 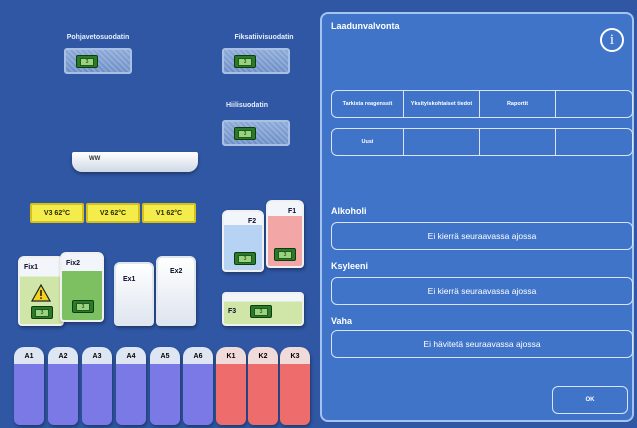 What do you see at coordinates (95, 159) in the screenshot?
I see `wax-tray-label: WW` at bounding box center [95, 159].